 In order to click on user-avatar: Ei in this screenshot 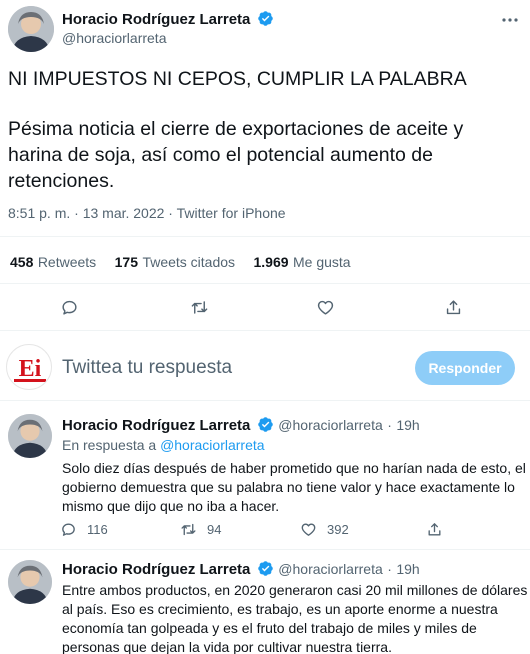, I will do `click(29, 367)`.